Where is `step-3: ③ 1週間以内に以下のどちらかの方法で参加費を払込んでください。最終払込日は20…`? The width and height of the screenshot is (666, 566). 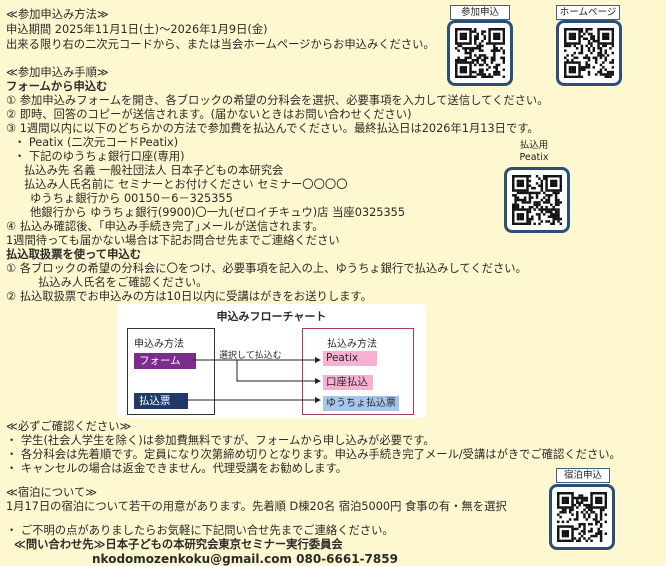 step-3: ③ 1週間以内に以下のどちらかの方法で参加費を払込んでください。最終払込日は20… is located at coordinates (272, 128).